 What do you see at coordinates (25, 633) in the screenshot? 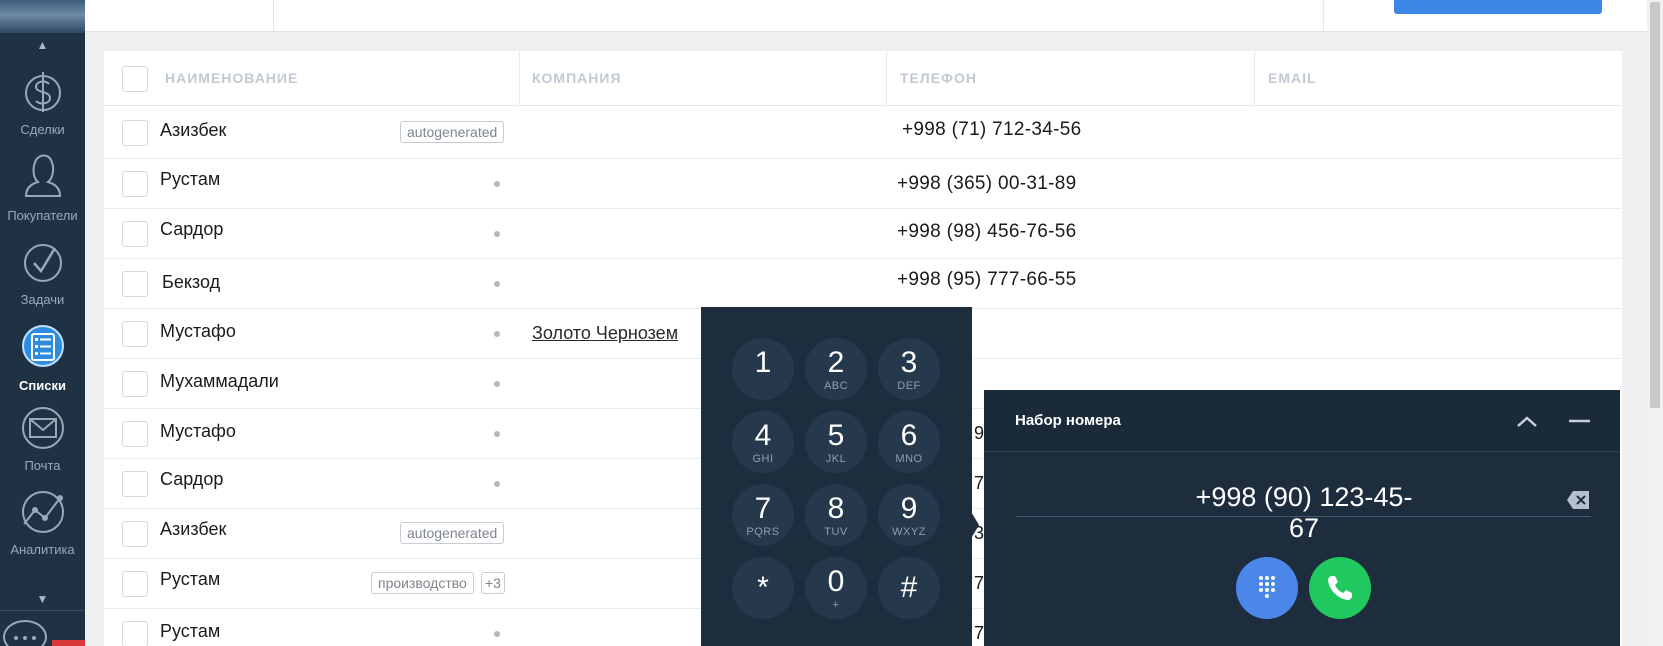
I see `more-icon` at bounding box center [25, 633].